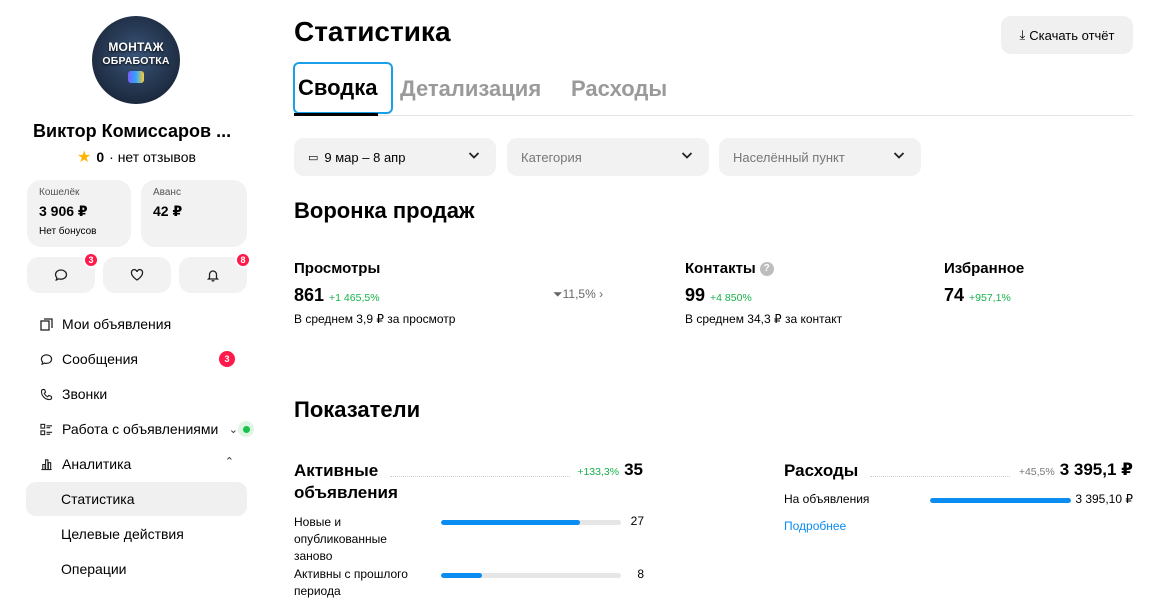 The height and width of the screenshot is (603, 1159). I want to click on chat-icon, so click(46, 359).